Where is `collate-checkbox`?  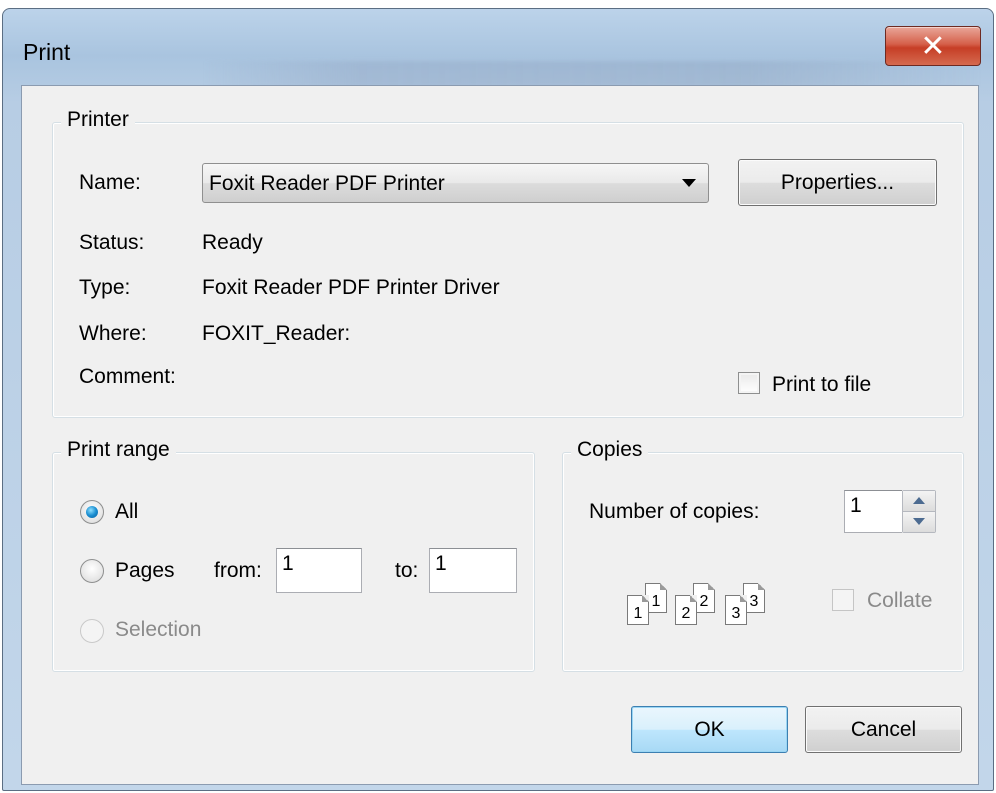 collate-checkbox is located at coordinates (843, 600).